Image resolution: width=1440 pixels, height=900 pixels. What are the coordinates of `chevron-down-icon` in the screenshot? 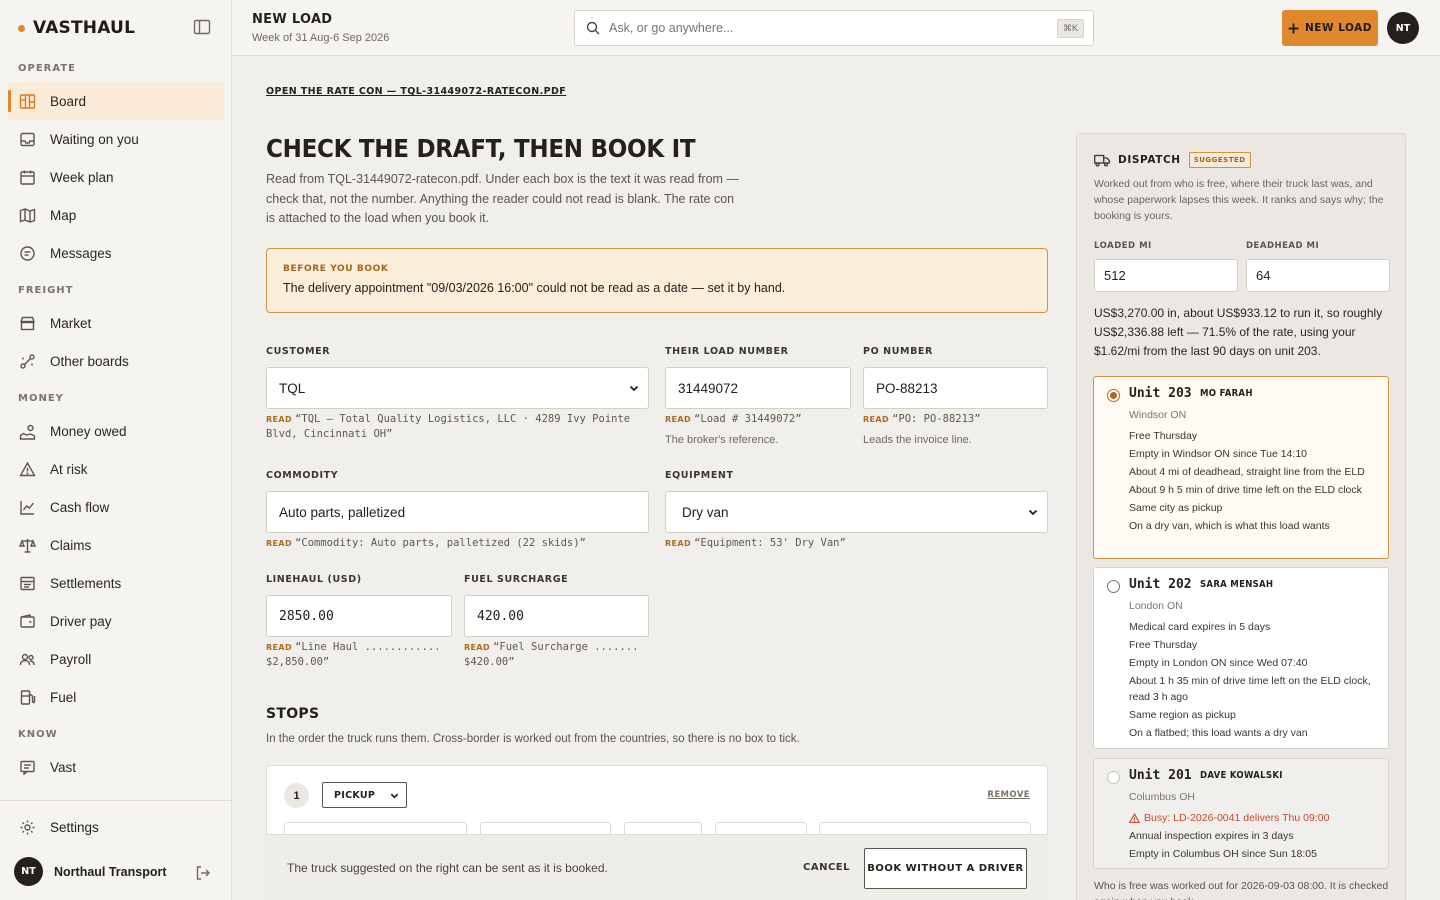 It's located at (394, 795).